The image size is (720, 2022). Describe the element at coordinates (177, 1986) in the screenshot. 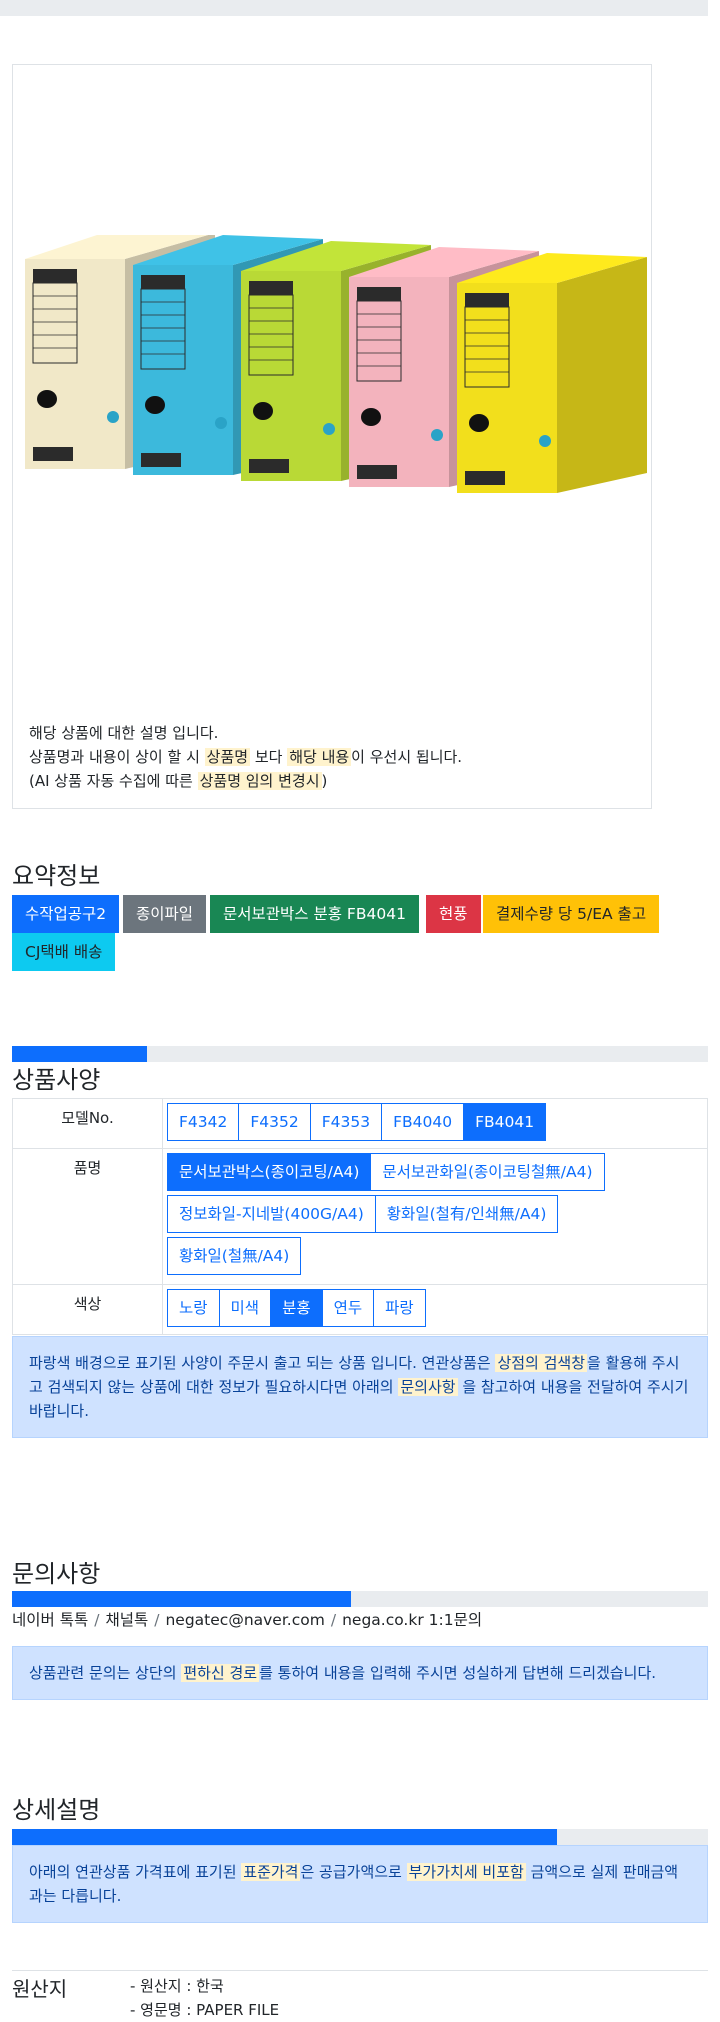

I see `origin-country: - 원산지 : 한국` at that location.